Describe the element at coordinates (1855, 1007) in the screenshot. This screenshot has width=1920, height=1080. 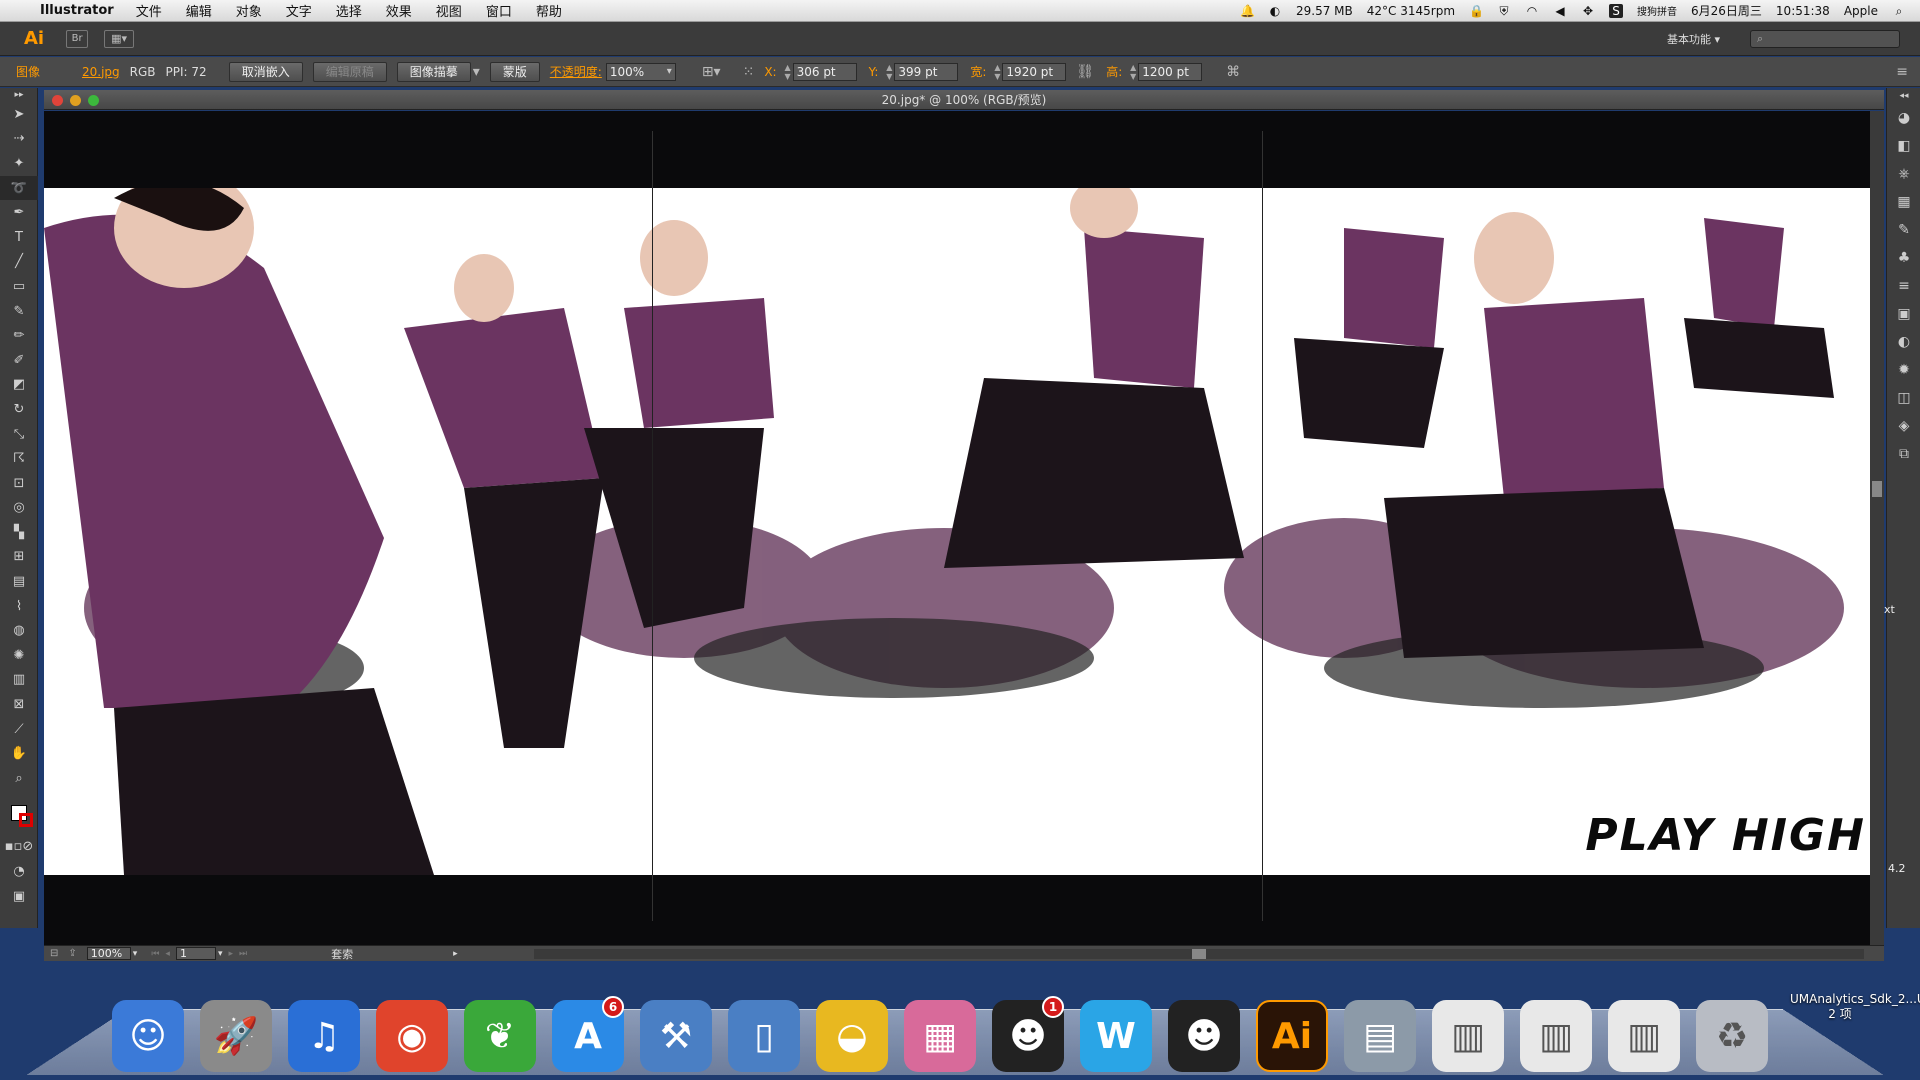
I see `dock-stack-label: UMAnalytics_Sdk_2...UDID 2 项` at that location.